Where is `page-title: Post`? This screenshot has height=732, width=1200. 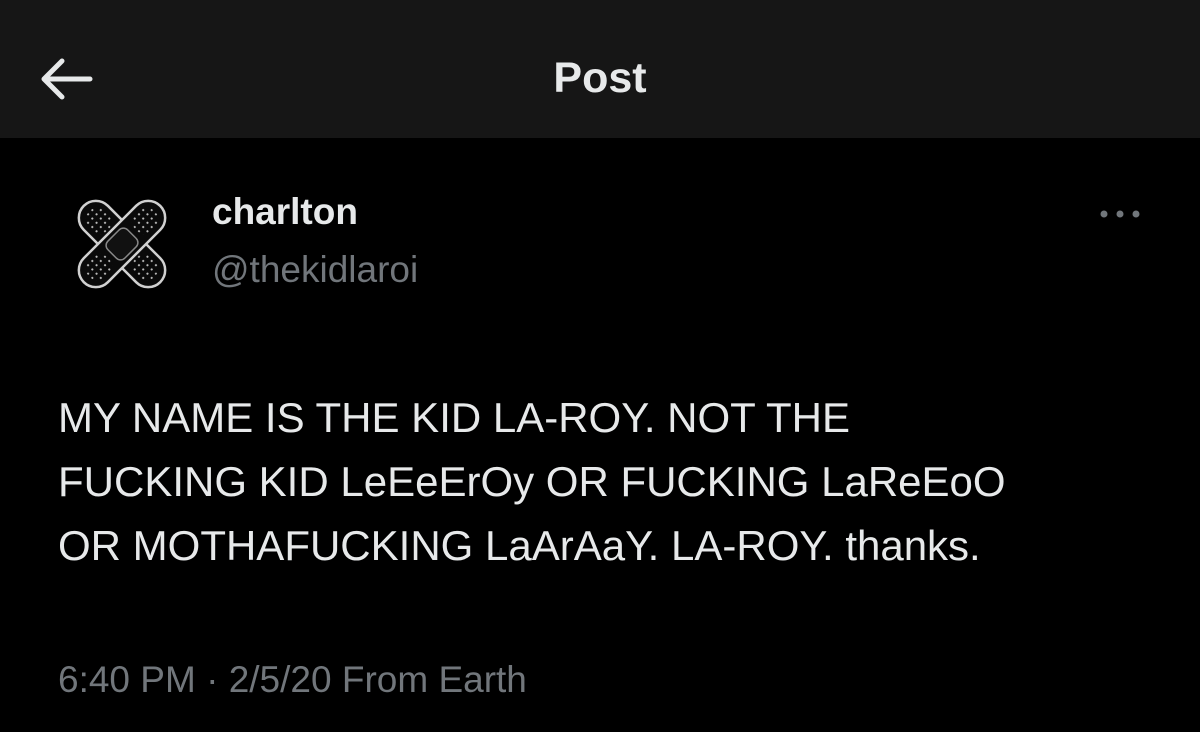
page-title: Post is located at coordinates (600, 78).